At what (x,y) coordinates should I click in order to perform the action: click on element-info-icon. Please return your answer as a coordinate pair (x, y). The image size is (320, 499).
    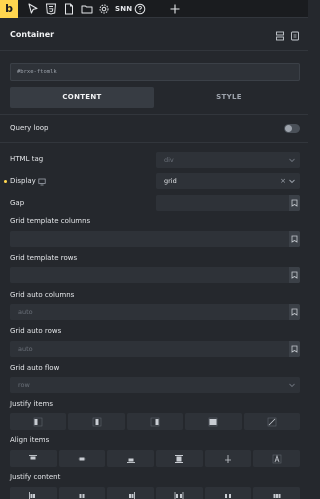
    Looking at the image, I should click on (295, 36).